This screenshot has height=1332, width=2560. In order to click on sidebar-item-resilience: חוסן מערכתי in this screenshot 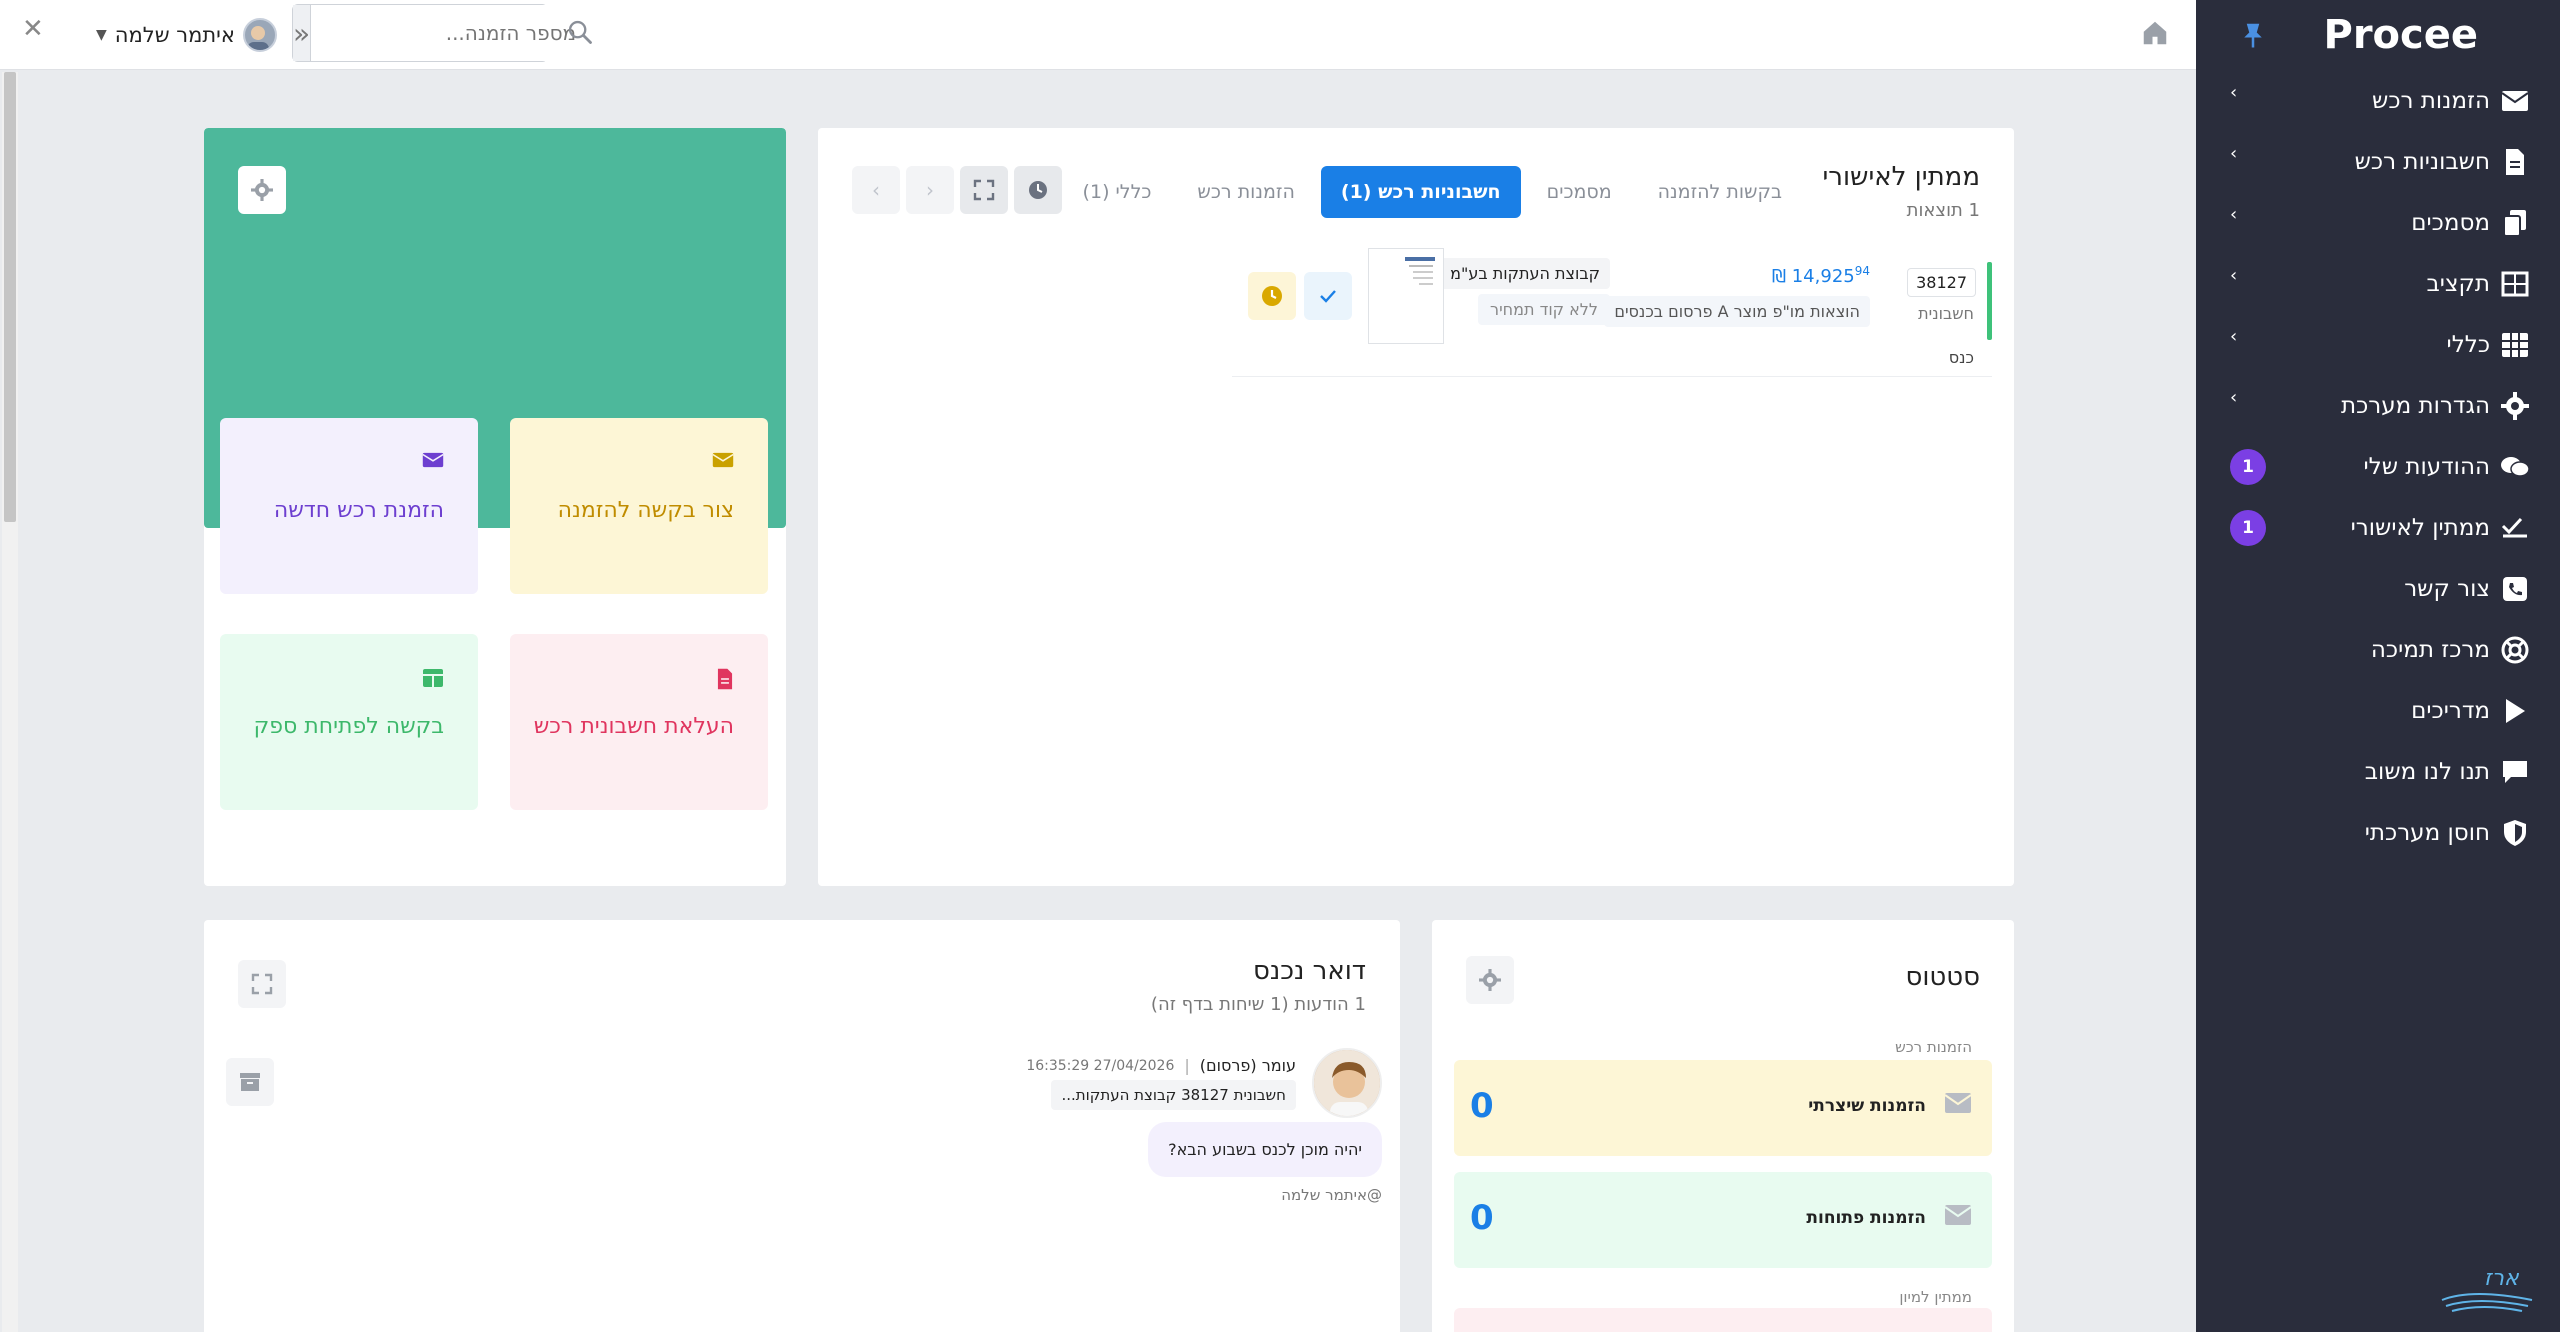, I will do `click(2378, 832)`.